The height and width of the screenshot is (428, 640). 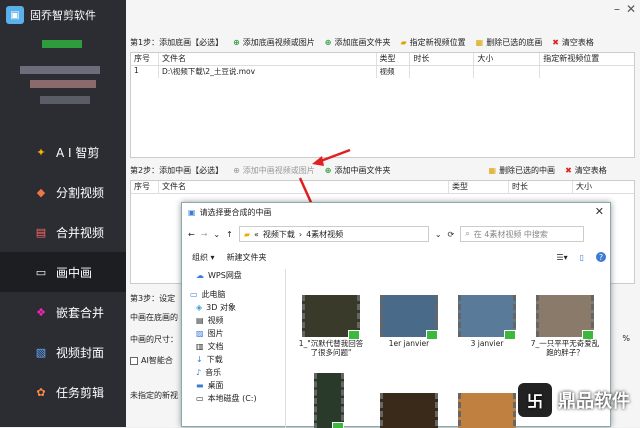 I want to click on column-header: 时长, so click(x=442, y=59).